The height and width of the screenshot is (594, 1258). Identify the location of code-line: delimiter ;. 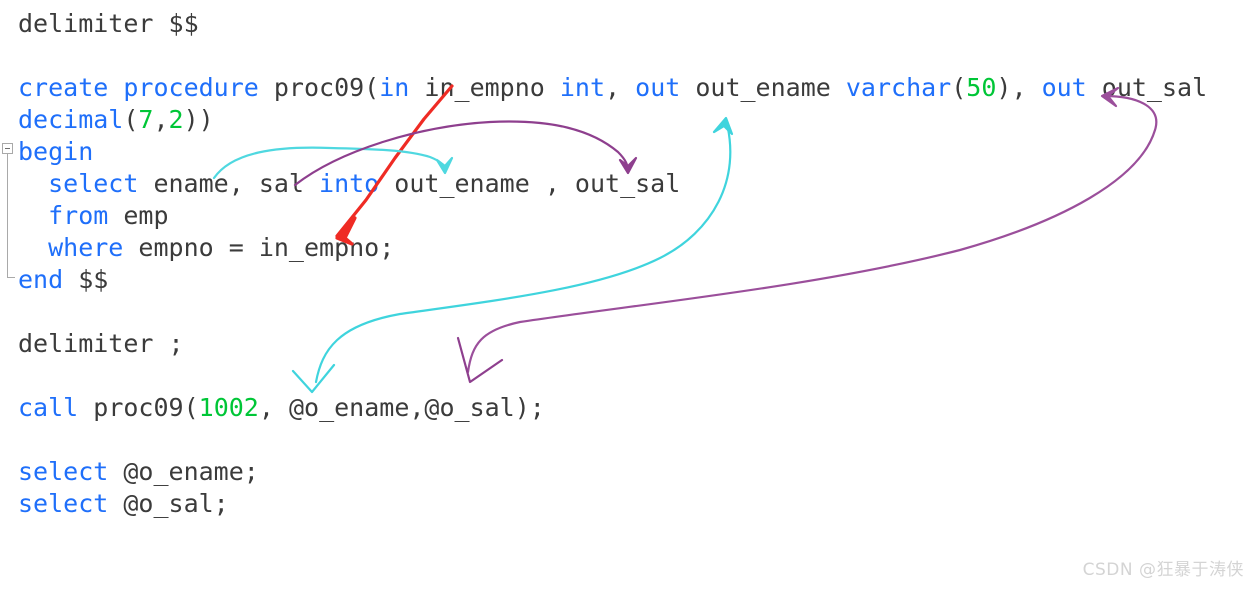
(101, 344).